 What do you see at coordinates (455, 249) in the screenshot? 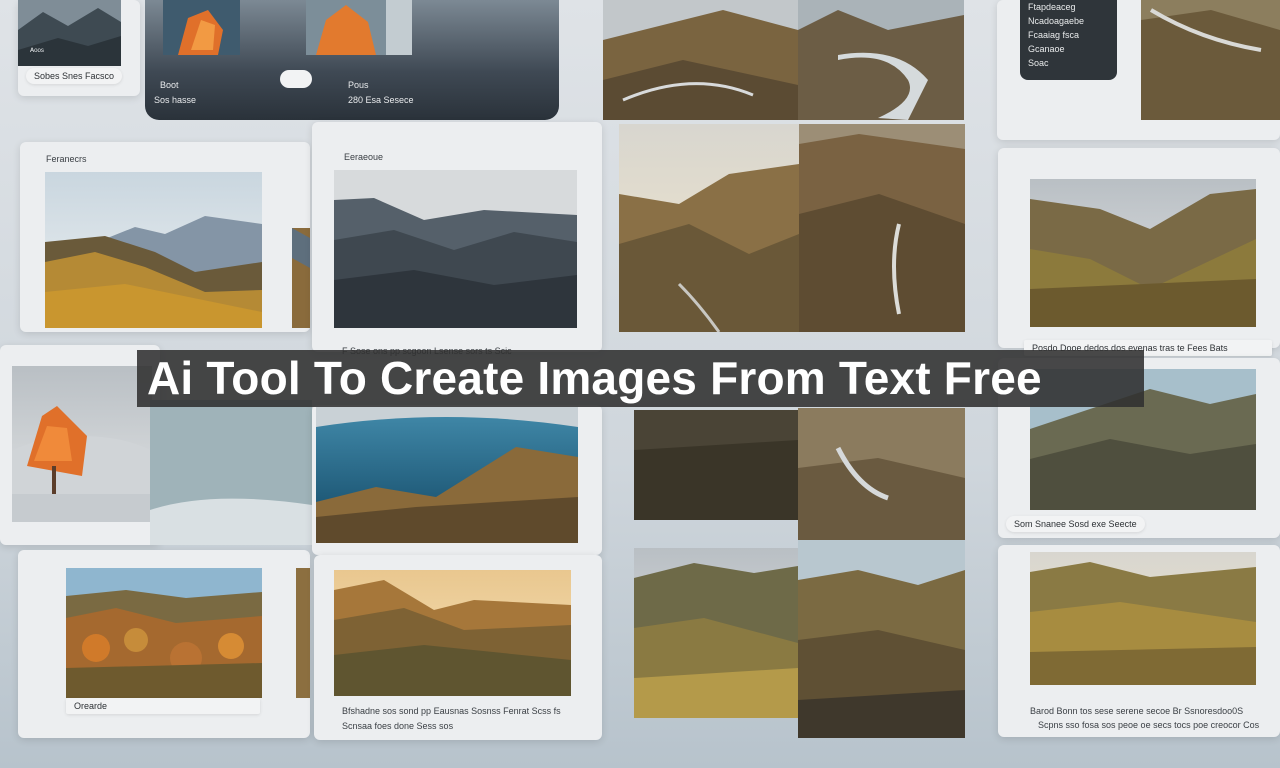
I see `mid-card-image` at bounding box center [455, 249].